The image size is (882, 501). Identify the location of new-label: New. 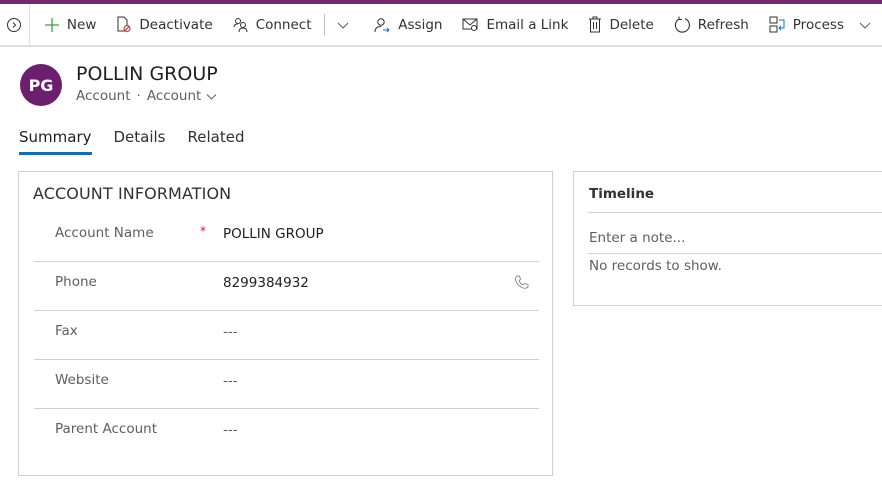
(81, 24).